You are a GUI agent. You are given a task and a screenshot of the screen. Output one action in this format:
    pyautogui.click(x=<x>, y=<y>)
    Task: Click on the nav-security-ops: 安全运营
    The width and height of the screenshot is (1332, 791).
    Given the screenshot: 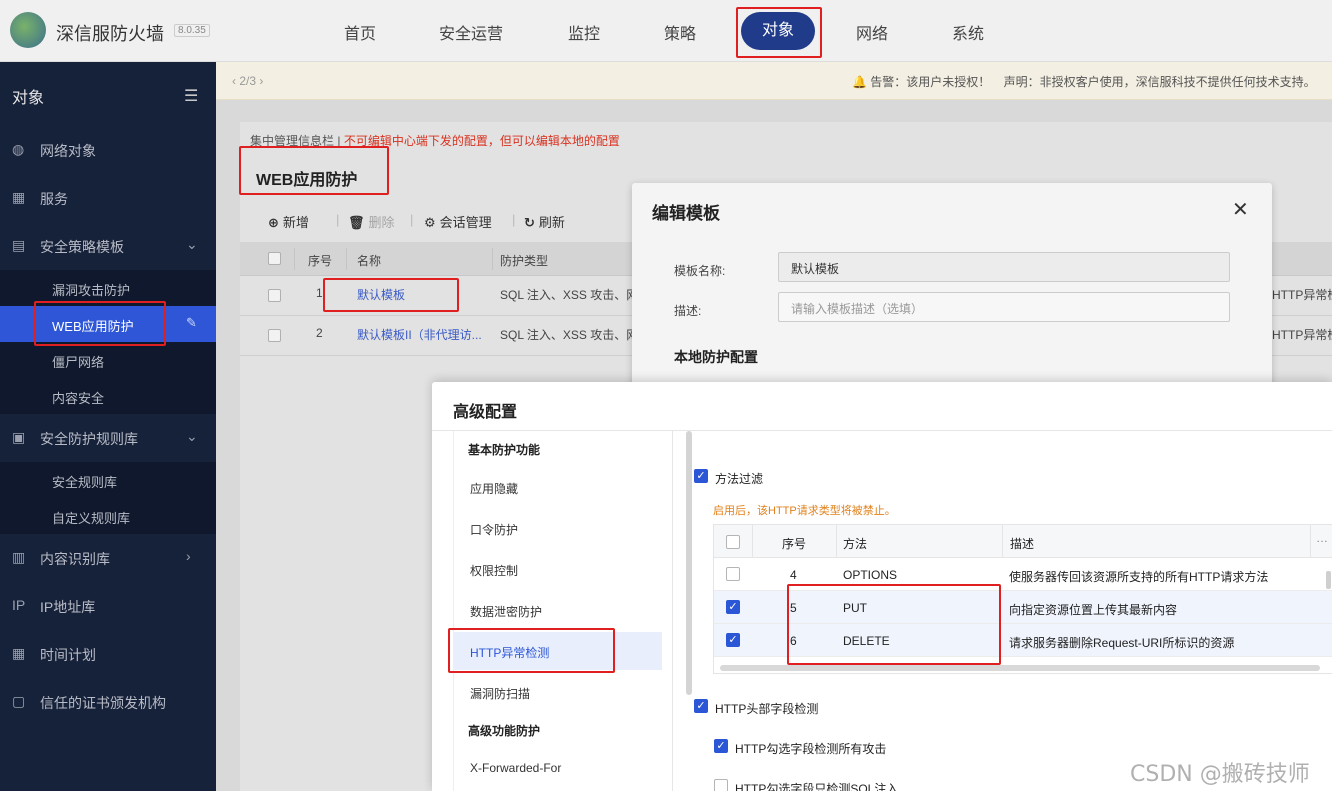 What is the action you would take?
    pyautogui.click(x=471, y=32)
    